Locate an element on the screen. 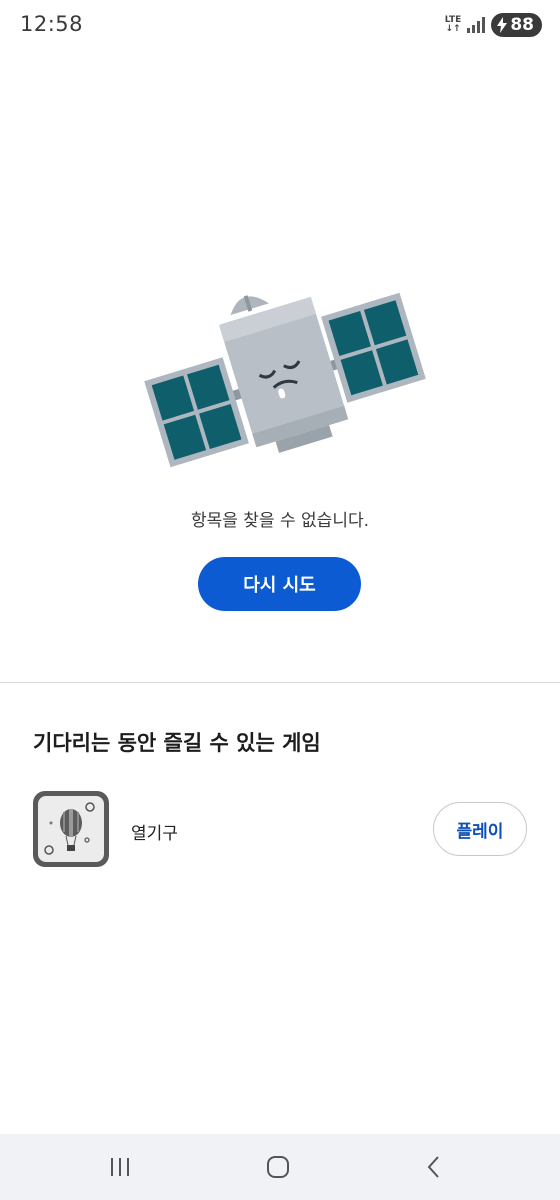  empty-message: 항목을 찾을 수 없습니다. is located at coordinates (279, 521).